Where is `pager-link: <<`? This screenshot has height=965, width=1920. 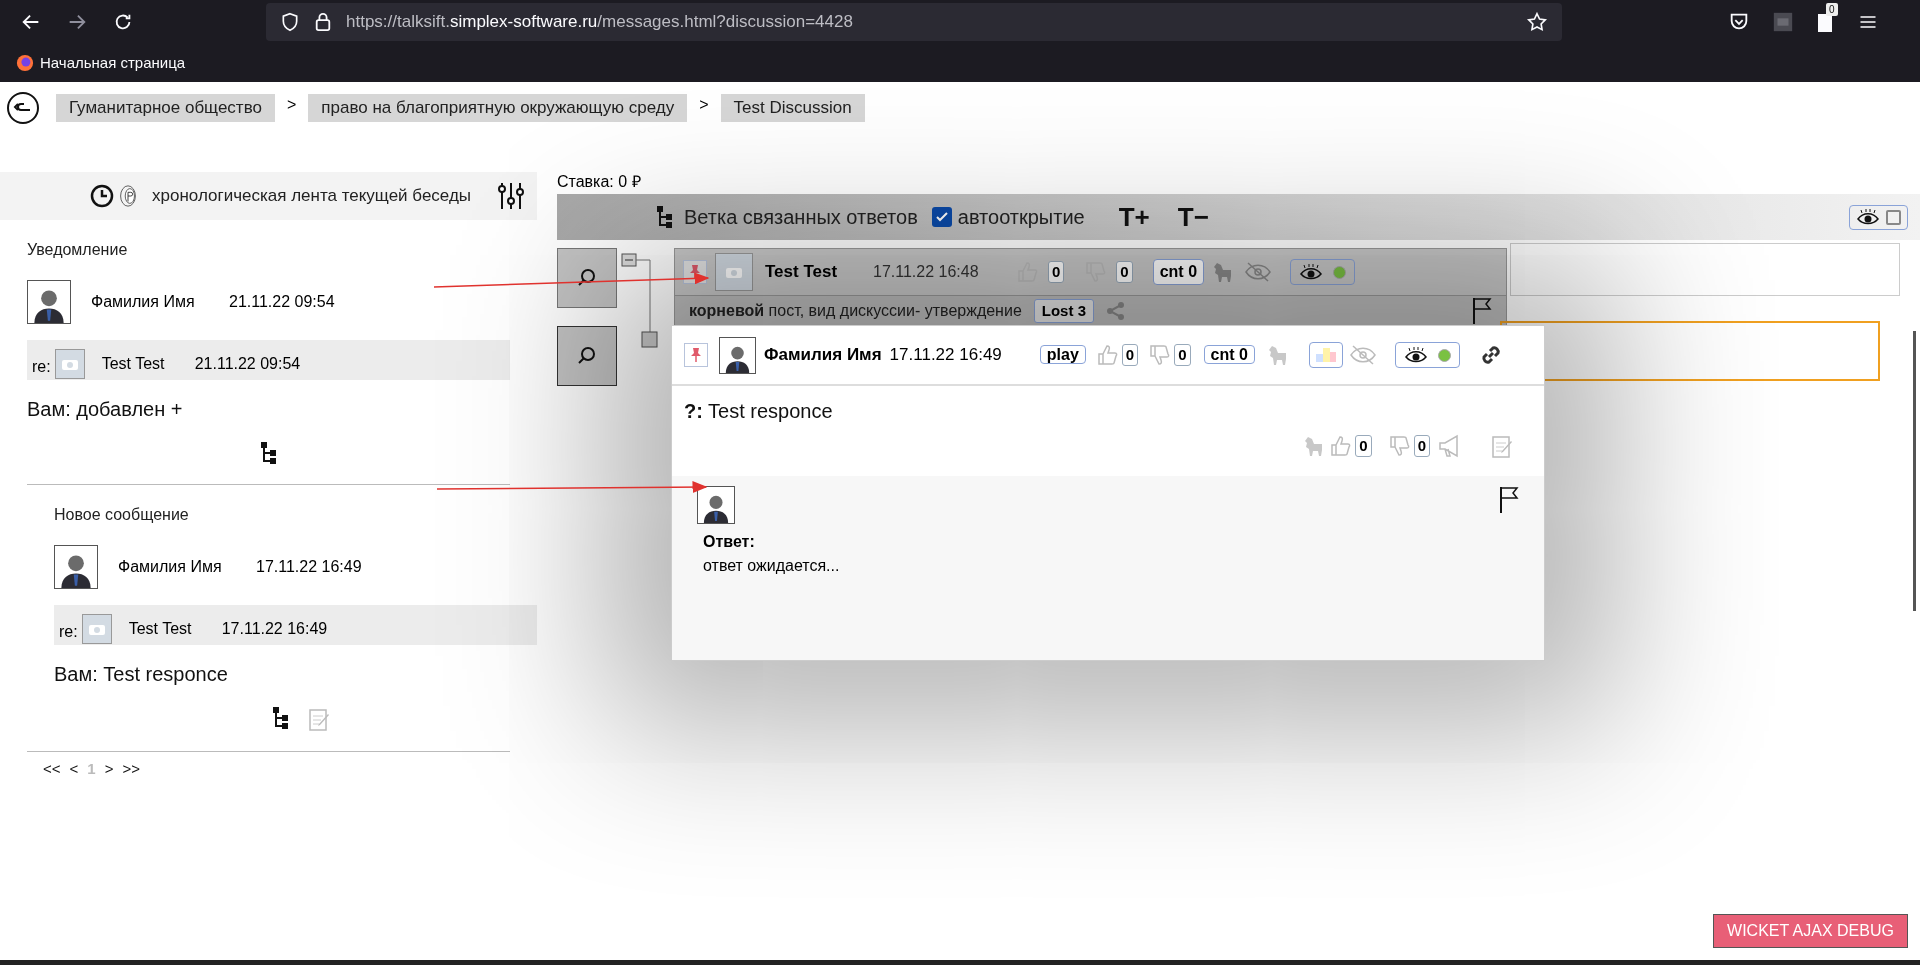 pager-link: << is located at coordinates (52, 769).